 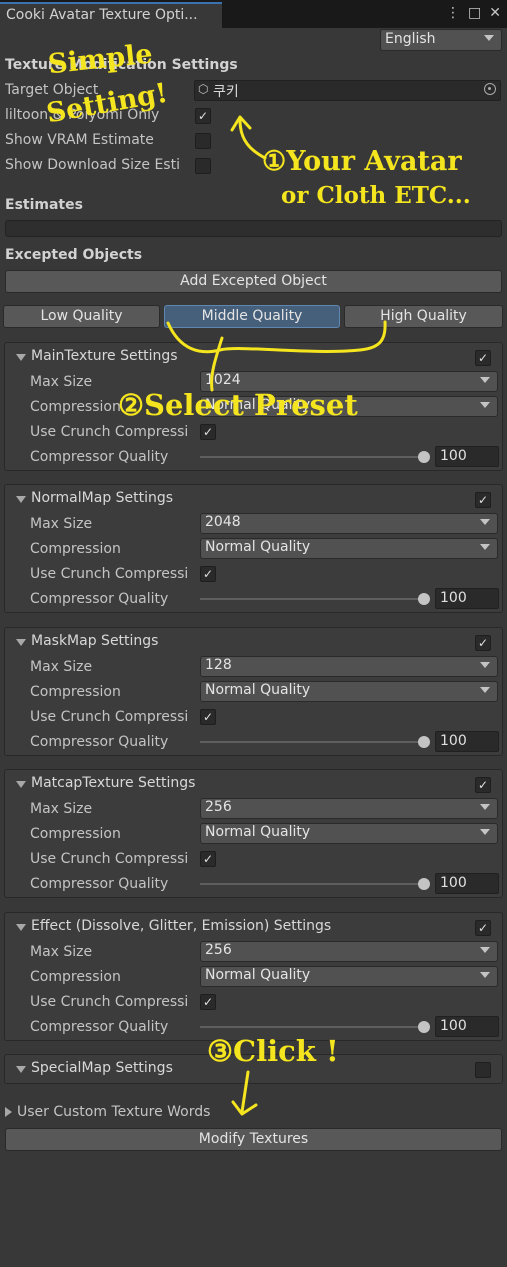 What do you see at coordinates (218, 665) in the screenshot?
I see `max-size-value: 128` at bounding box center [218, 665].